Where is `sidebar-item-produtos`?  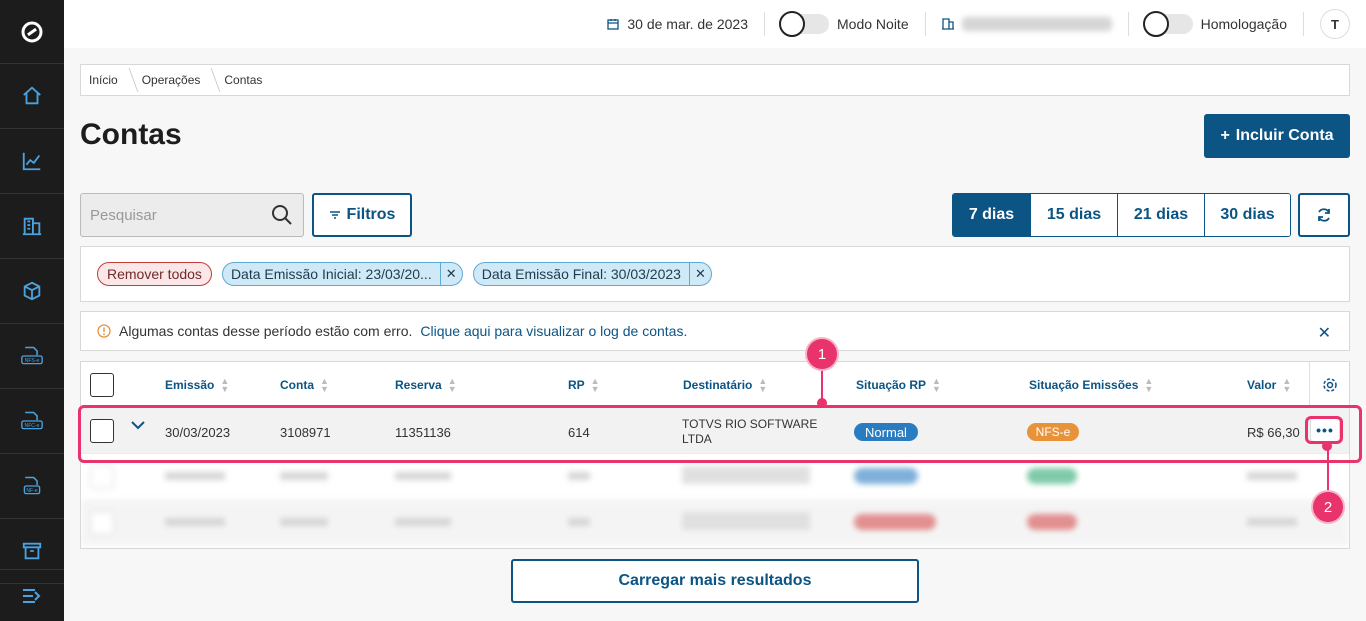
sidebar-item-produtos is located at coordinates (32, 291).